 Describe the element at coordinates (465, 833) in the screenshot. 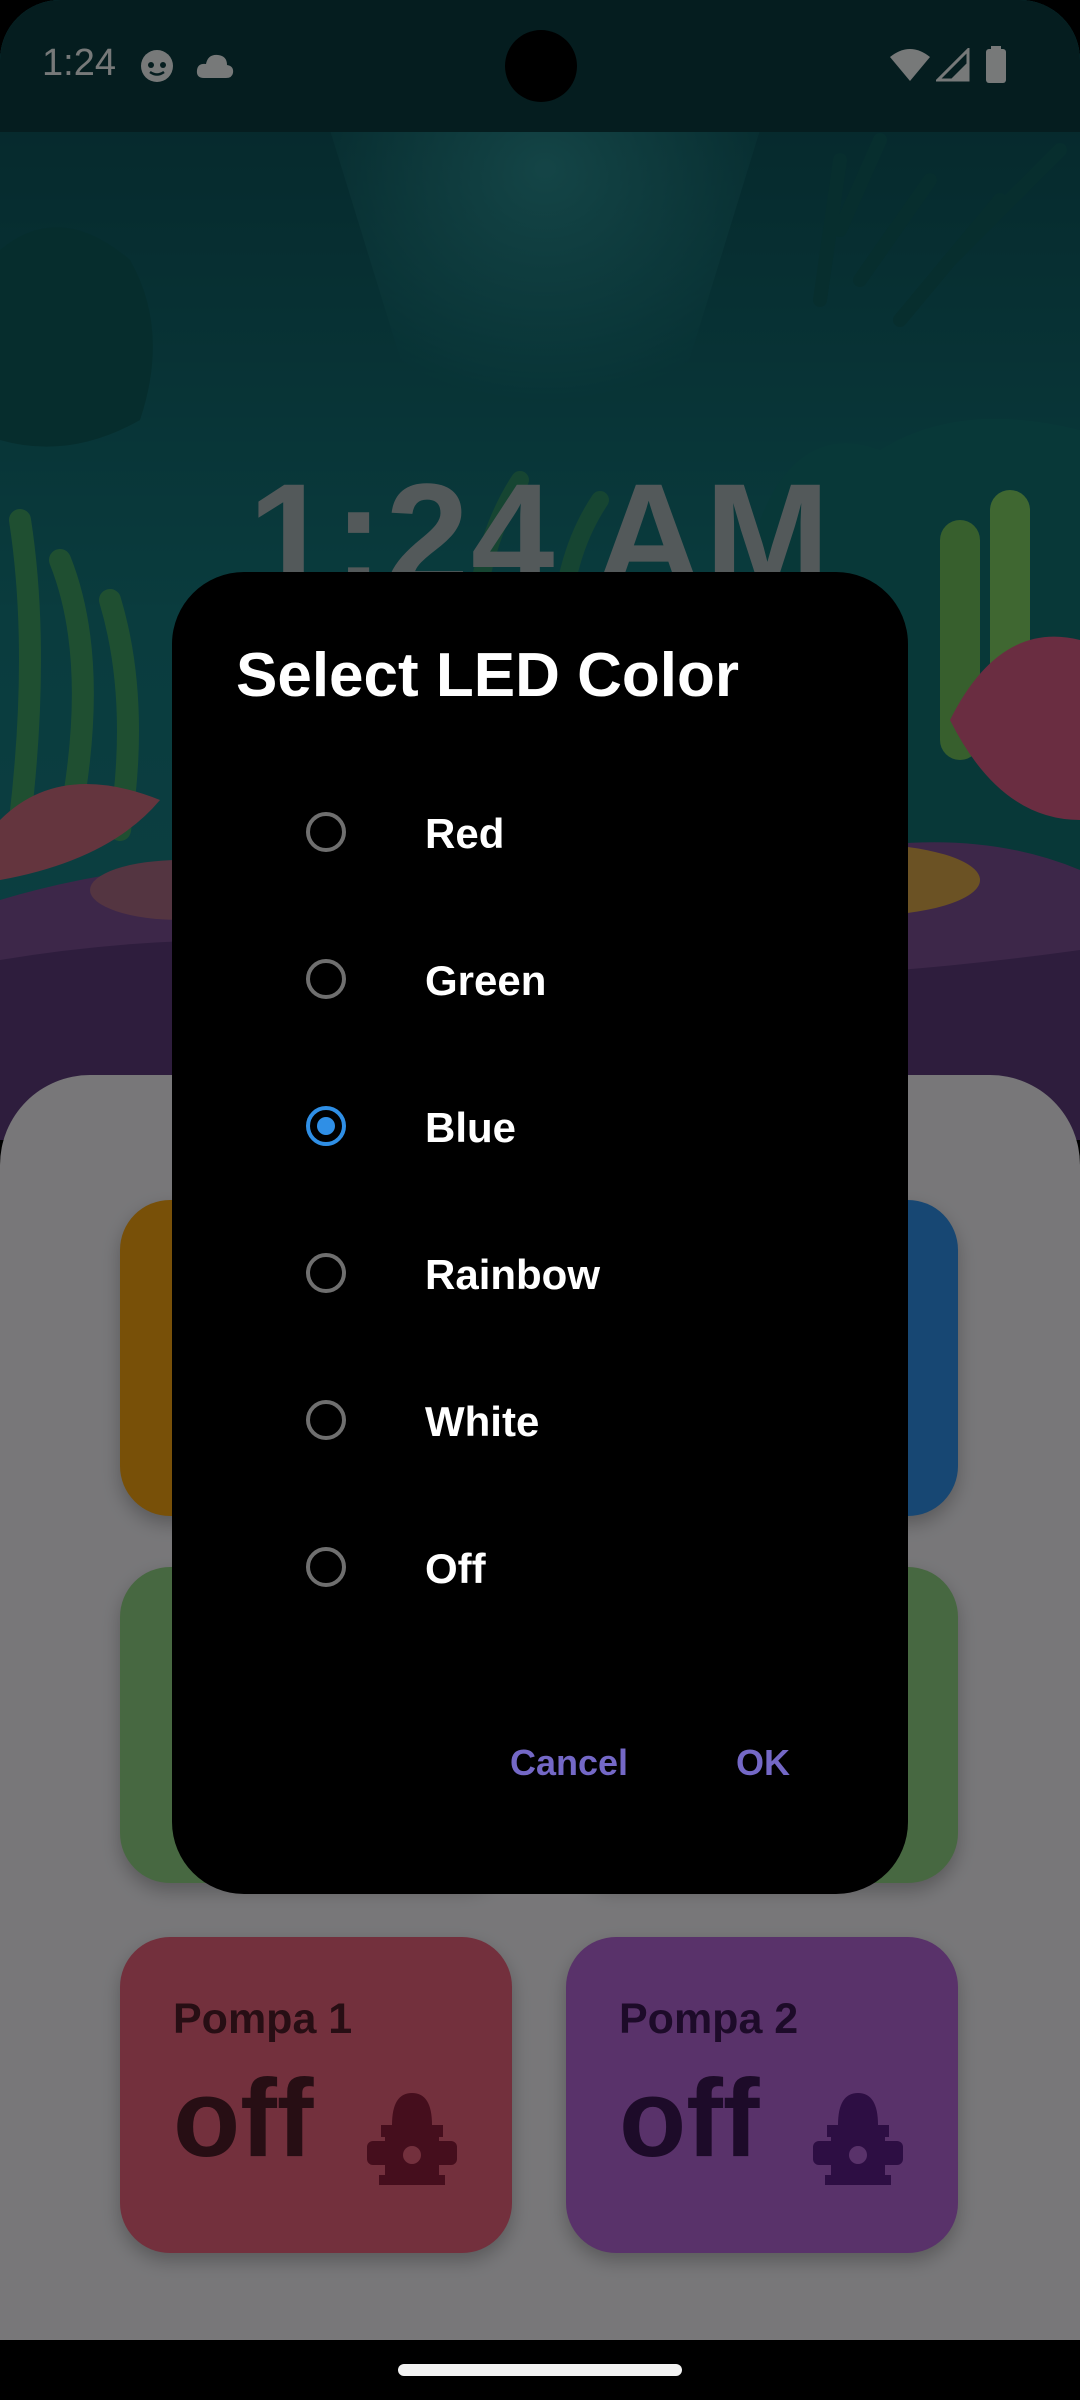

I see `option-label: Red` at that location.